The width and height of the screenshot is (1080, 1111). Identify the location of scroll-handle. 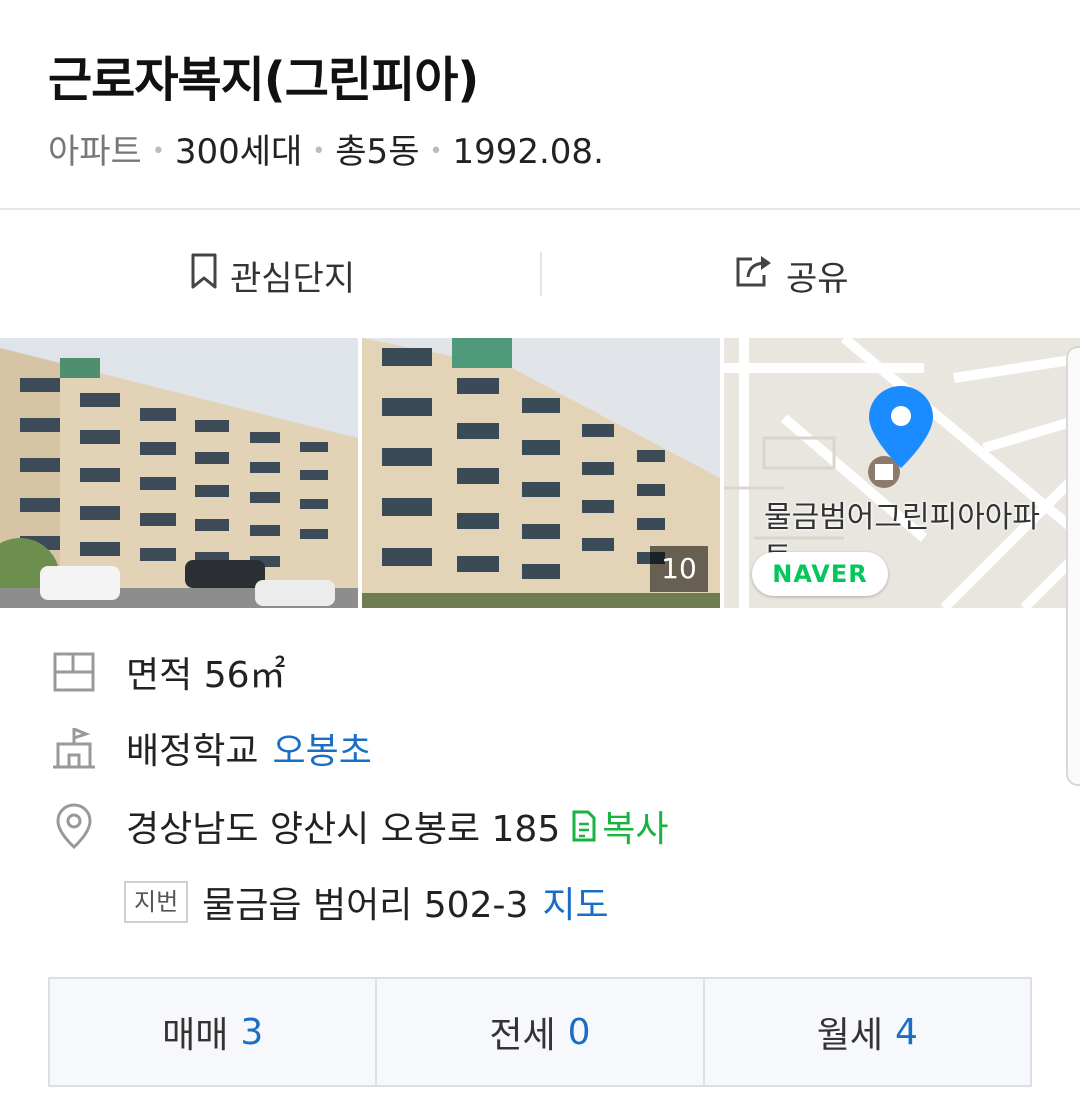
(1073, 566).